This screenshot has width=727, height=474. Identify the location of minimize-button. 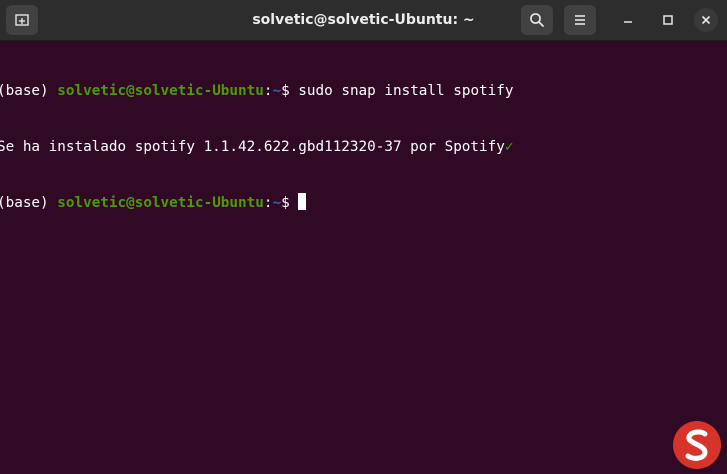
(628, 20).